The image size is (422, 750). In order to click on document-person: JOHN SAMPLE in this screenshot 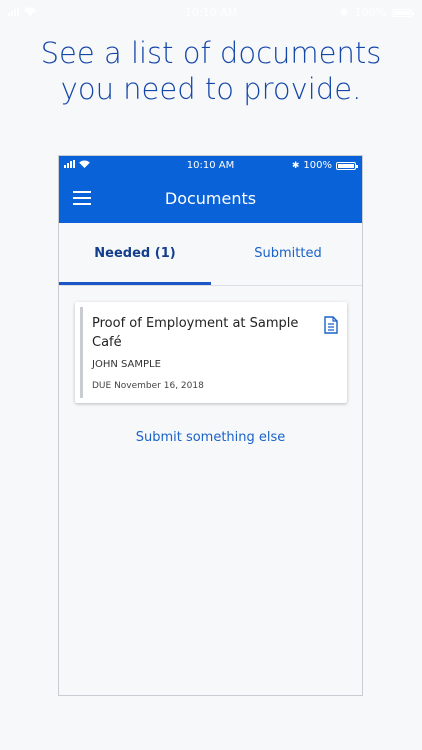, I will do `click(126, 364)`.